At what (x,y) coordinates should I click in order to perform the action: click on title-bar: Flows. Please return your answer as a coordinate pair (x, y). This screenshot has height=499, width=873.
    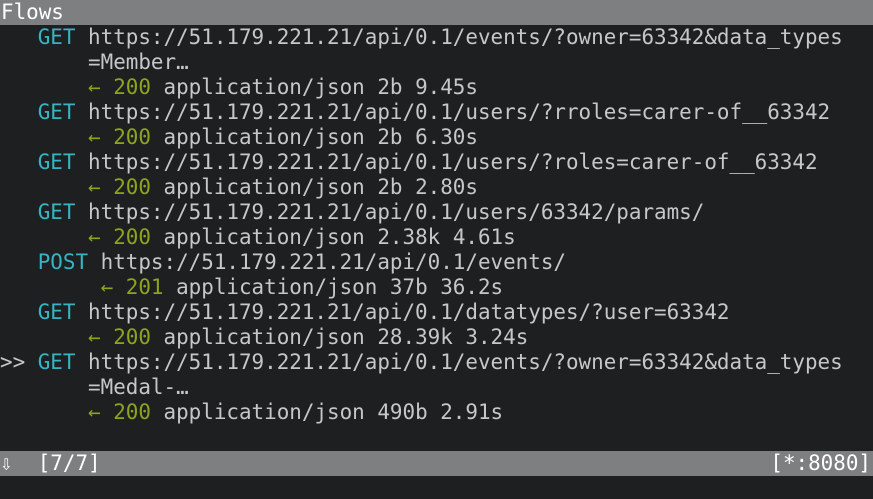
    Looking at the image, I should click on (436, 12).